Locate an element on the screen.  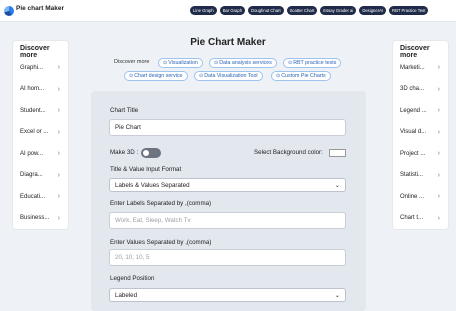
nav-line-graph: Line Graph is located at coordinates (203, 10).